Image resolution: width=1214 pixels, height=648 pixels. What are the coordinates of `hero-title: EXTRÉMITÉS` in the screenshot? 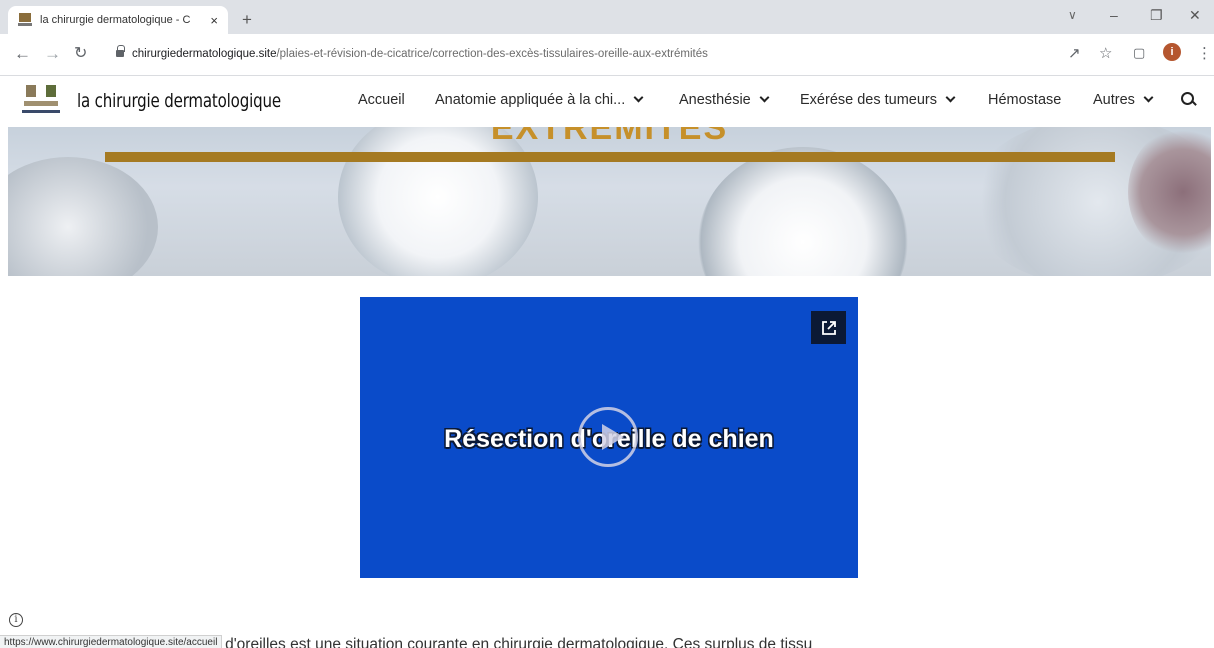 It's located at (609, 137).